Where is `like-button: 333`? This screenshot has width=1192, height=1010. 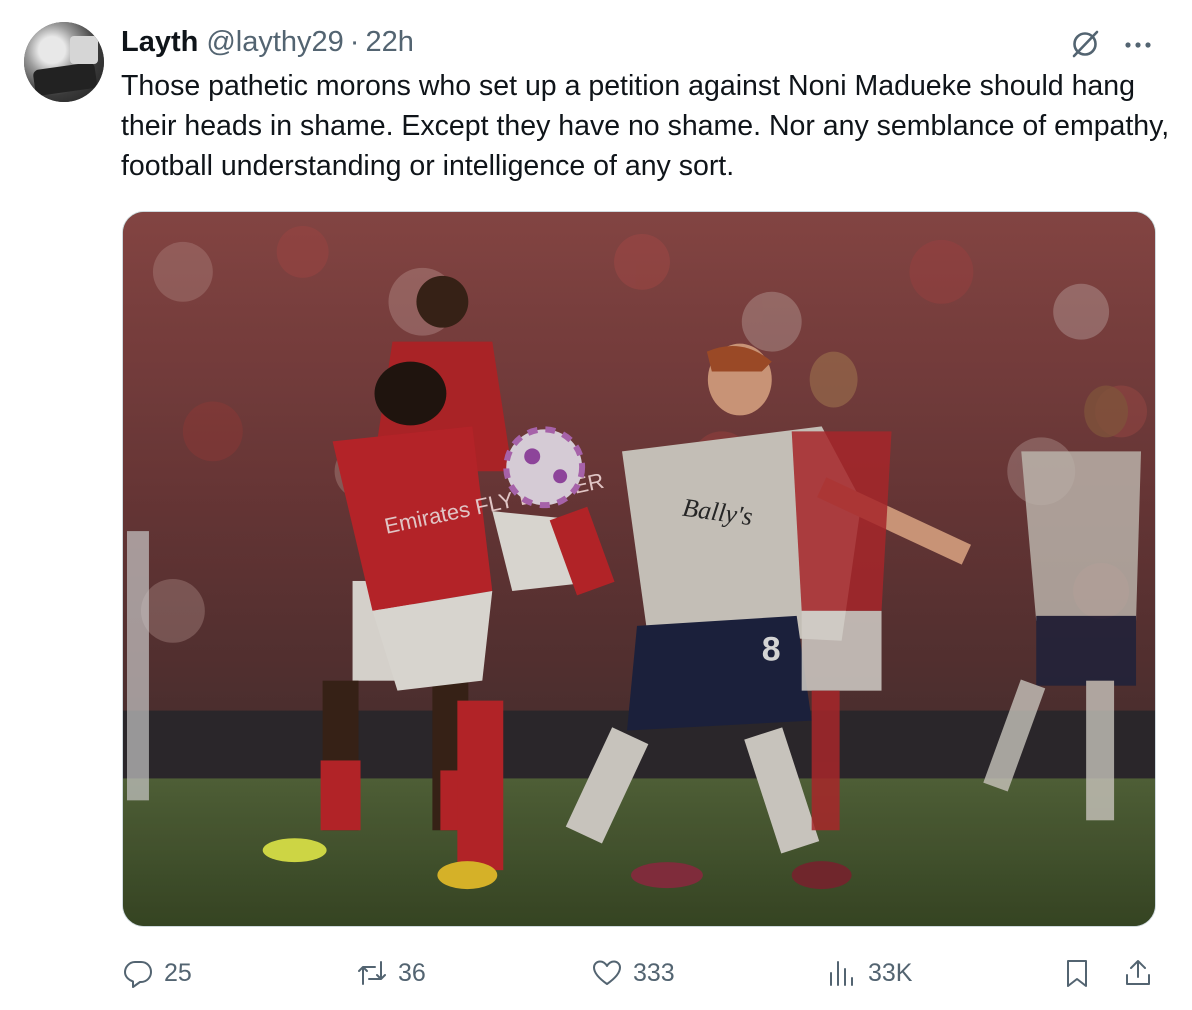 like-button: 333 is located at coordinates (633, 973).